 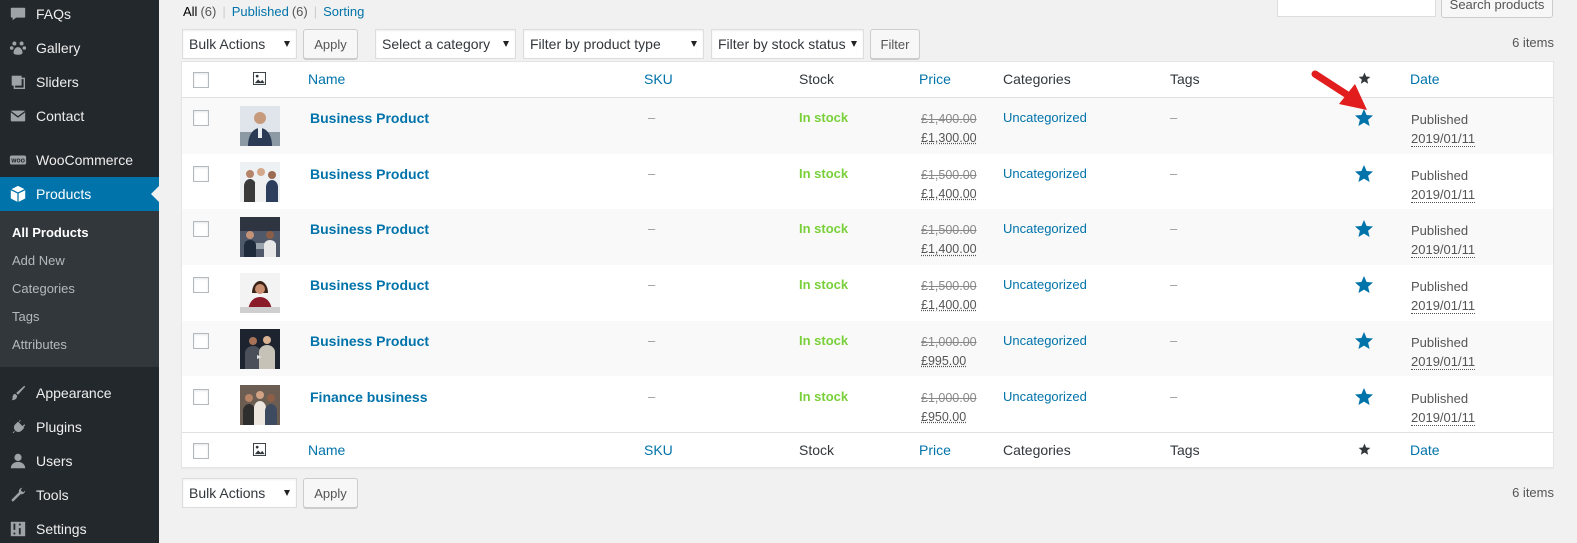 What do you see at coordinates (1037, 79) in the screenshot?
I see `column-categories: Categories` at bounding box center [1037, 79].